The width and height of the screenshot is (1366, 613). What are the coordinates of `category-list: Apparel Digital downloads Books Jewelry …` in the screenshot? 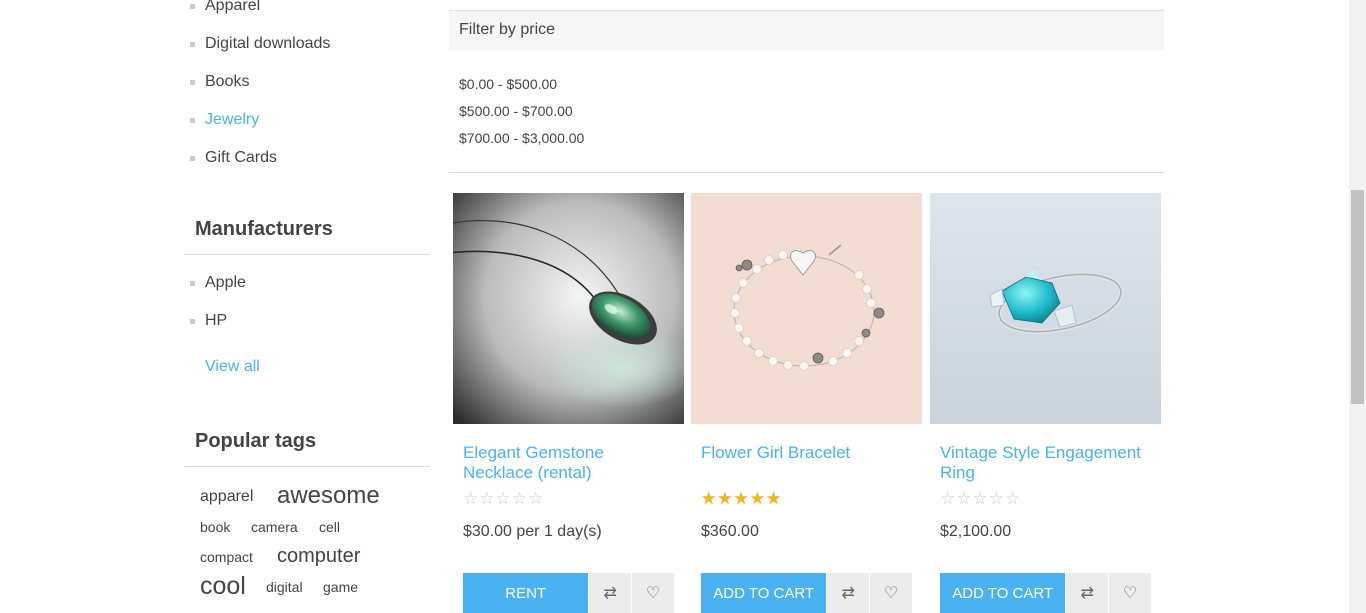 It's located at (307, 90).